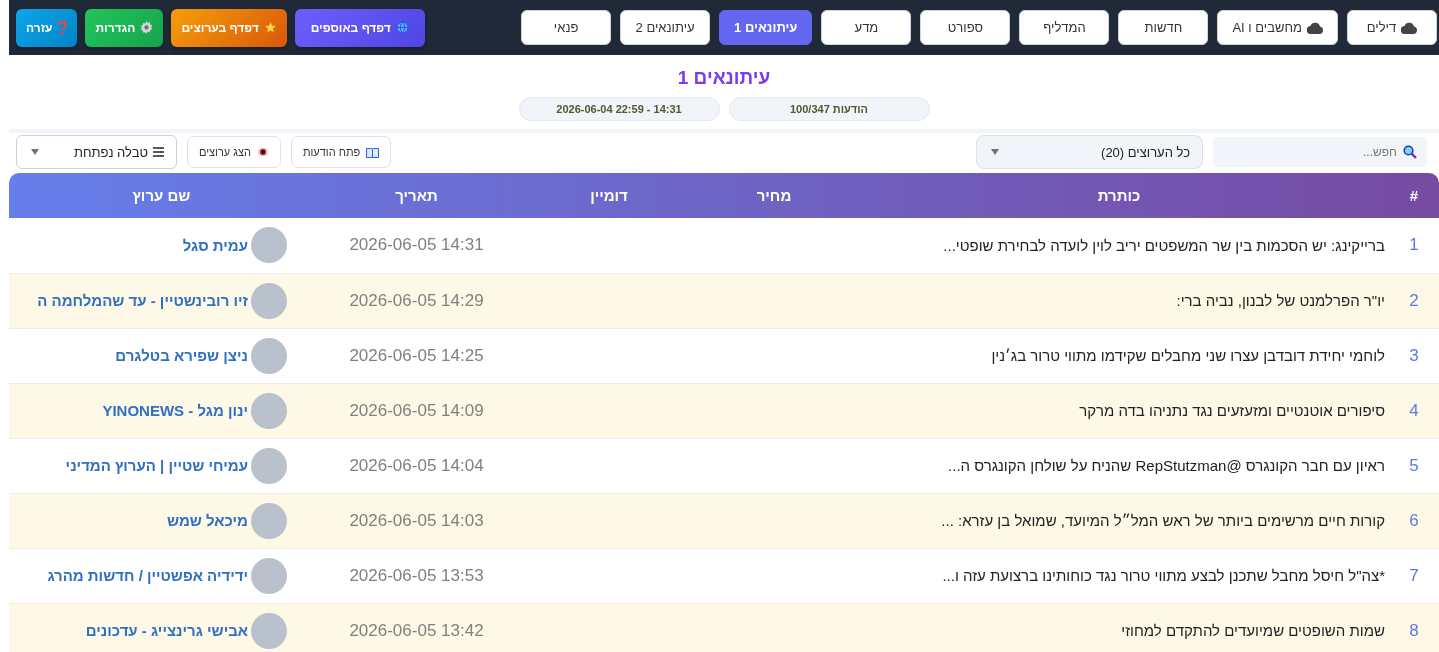 Image resolution: width=1439 pixels, height=652 pixels. I want to click on row-number: 4, so click(1414, 410).